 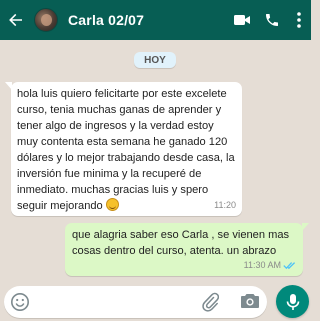 I want to click on back-arrow-icon, so click(x=16, y=20).